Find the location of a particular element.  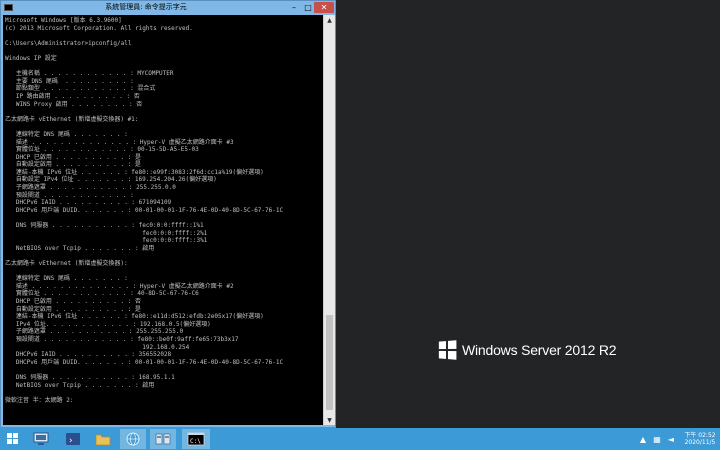

console-scrollbar: ▲ ▼ is located at coordinates (329, 220).